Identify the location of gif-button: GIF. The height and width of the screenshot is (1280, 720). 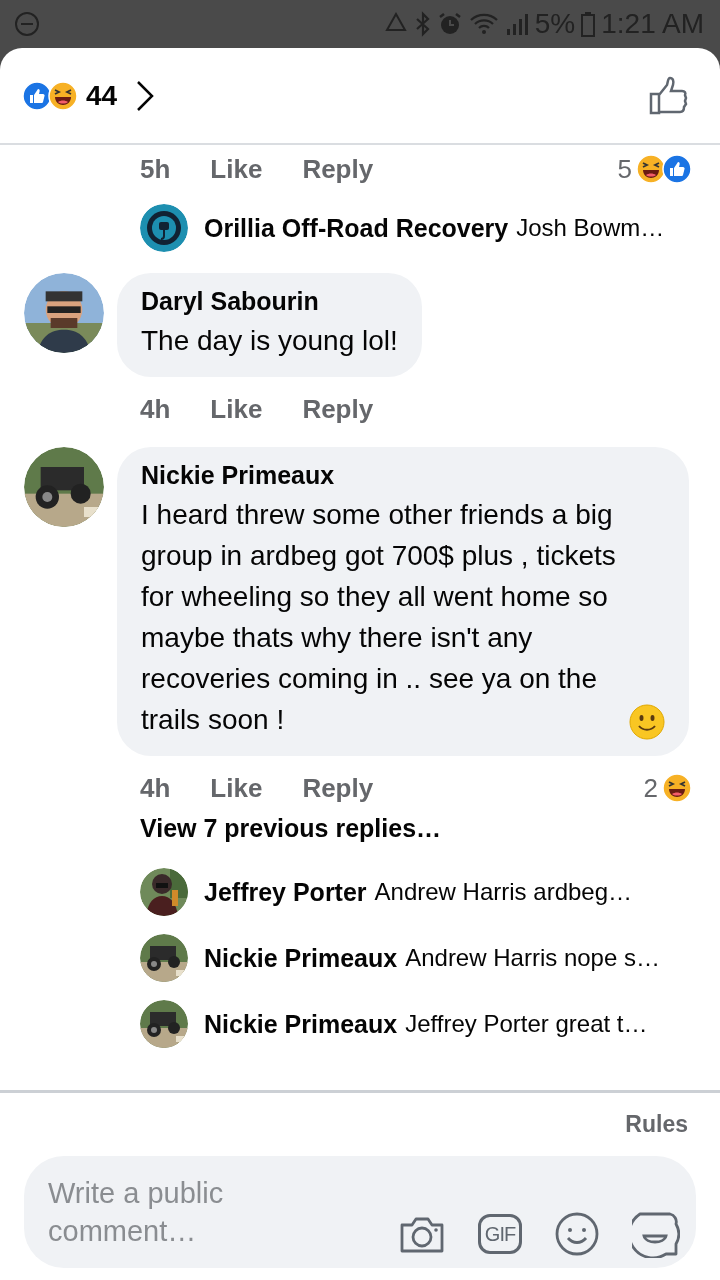
(500, 1234).